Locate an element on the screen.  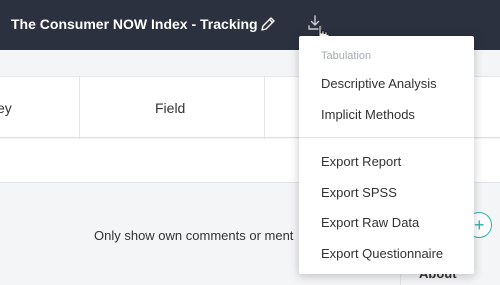
menu-section-tabulation: Tabulation is located at coordinates (346, 56).